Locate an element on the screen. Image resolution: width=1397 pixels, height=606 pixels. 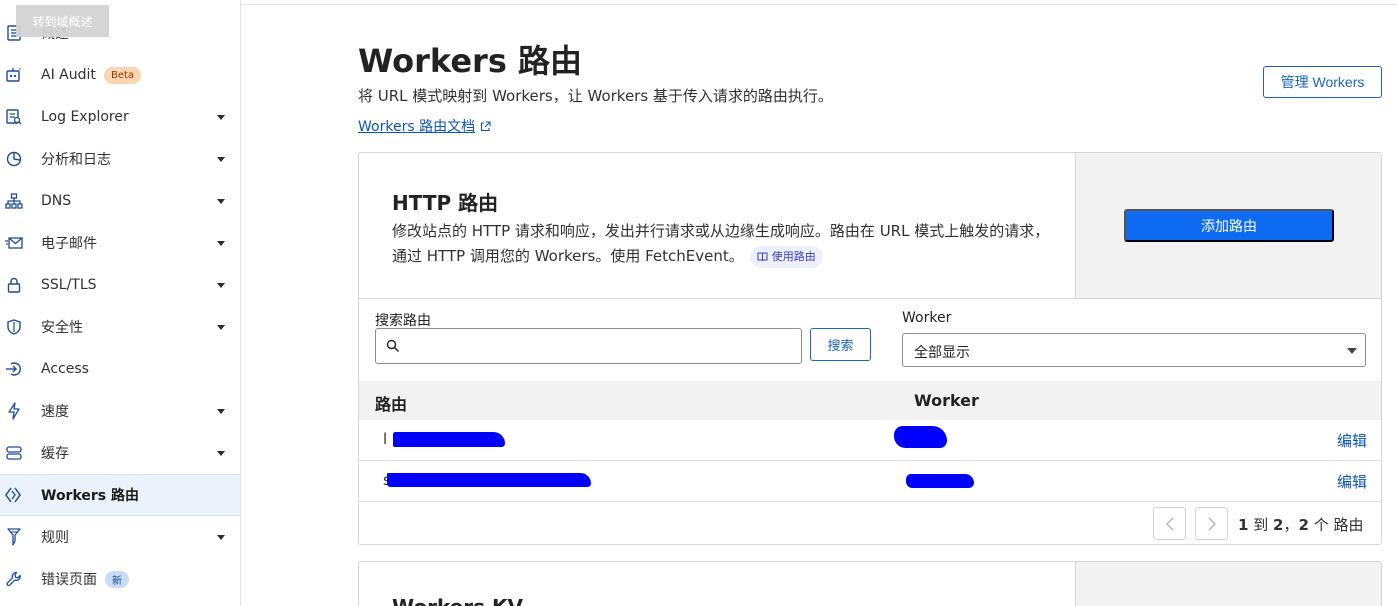
use-route-chip: 使用路由 is located at coordinates (786, 256).